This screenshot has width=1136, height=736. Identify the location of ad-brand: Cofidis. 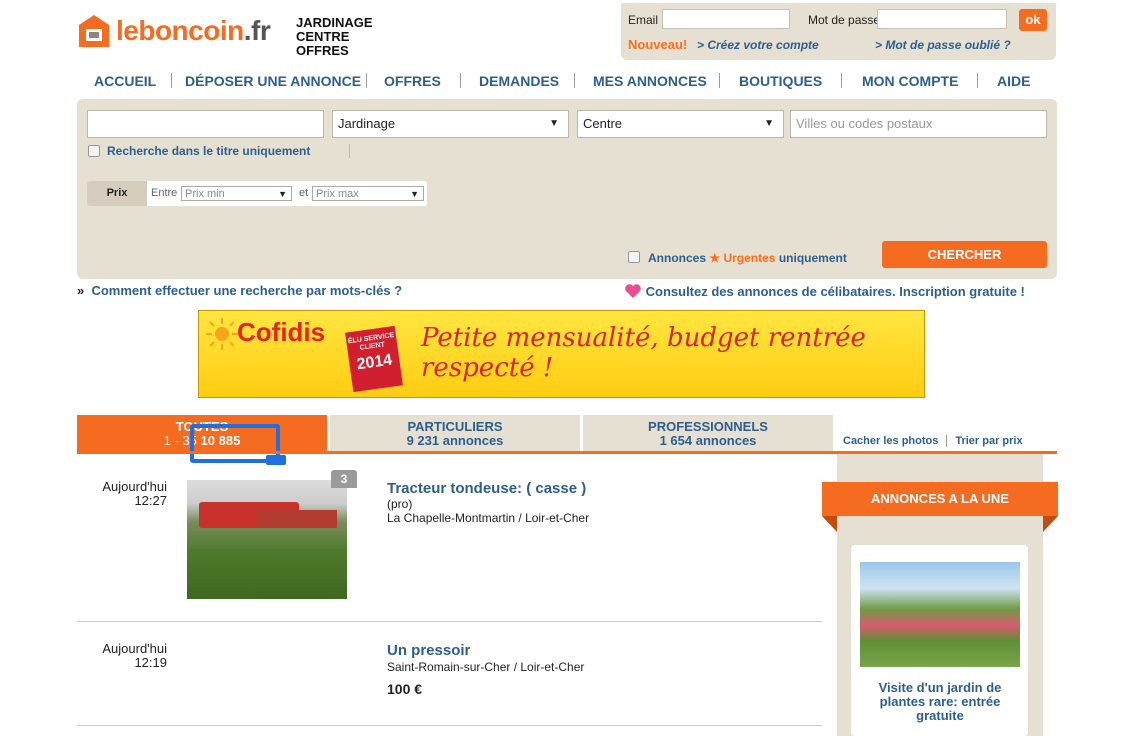
(281, 332).